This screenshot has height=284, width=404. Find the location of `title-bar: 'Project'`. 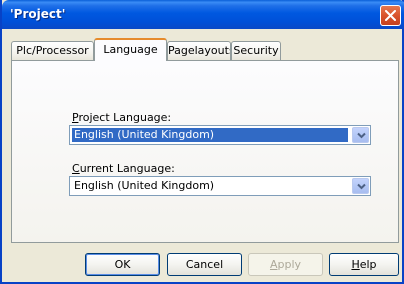

title-bar: 'Project' is located at coordinates (203, 14).